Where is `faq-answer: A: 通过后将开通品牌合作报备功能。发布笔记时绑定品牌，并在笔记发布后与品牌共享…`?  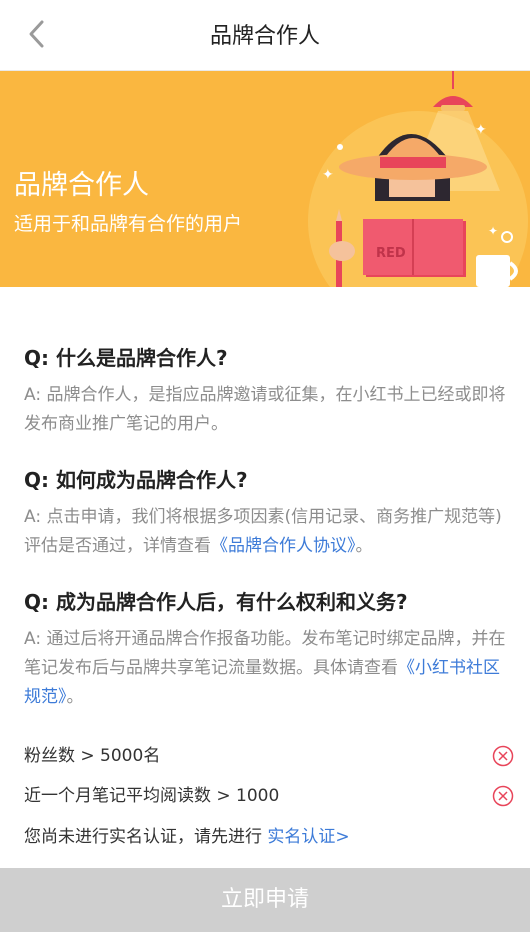 faq-answer: A: 通过后将开通品牌合作报备功能。发布笔记时绑定品牌，并在笔记发布后与品牌共享… is located at coordinates (265, 668).